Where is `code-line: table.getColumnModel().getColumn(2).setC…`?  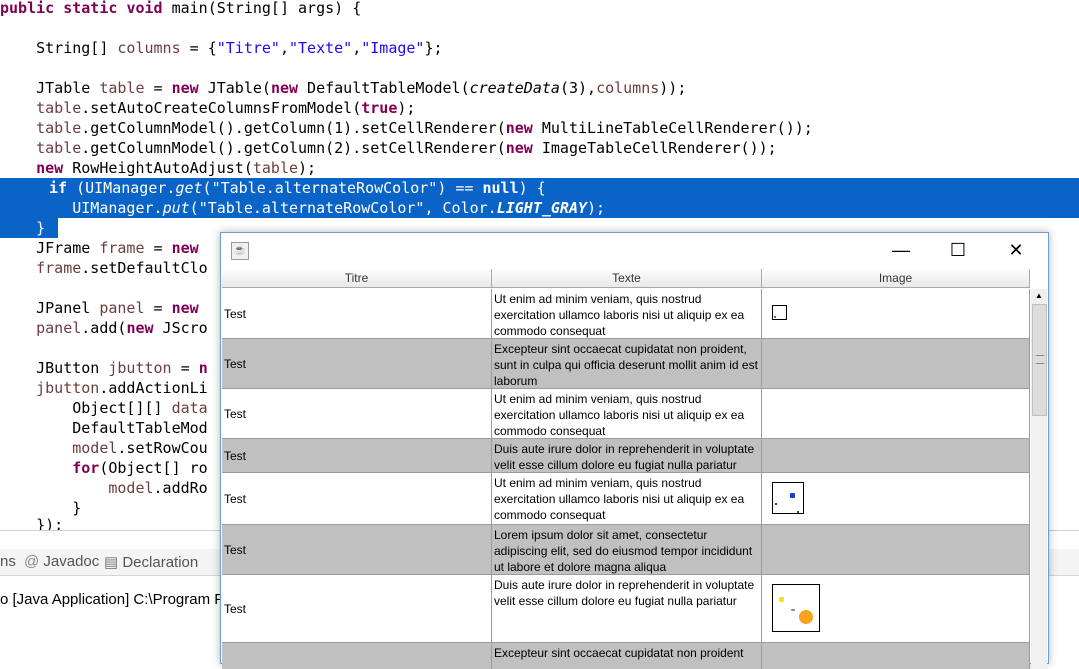 code-line: table.getColumnModel().getColumn(2).setC… is located at coordinates (388, 148).